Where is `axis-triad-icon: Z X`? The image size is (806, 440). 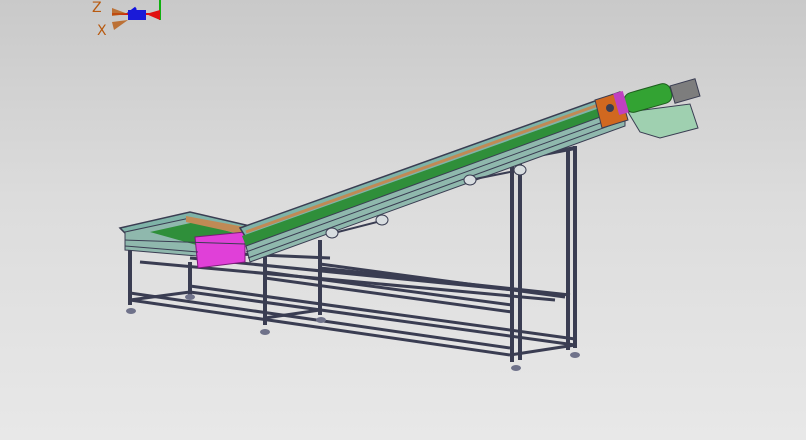 axis-triad-icon: Z X is located at coordinates (126, 19).